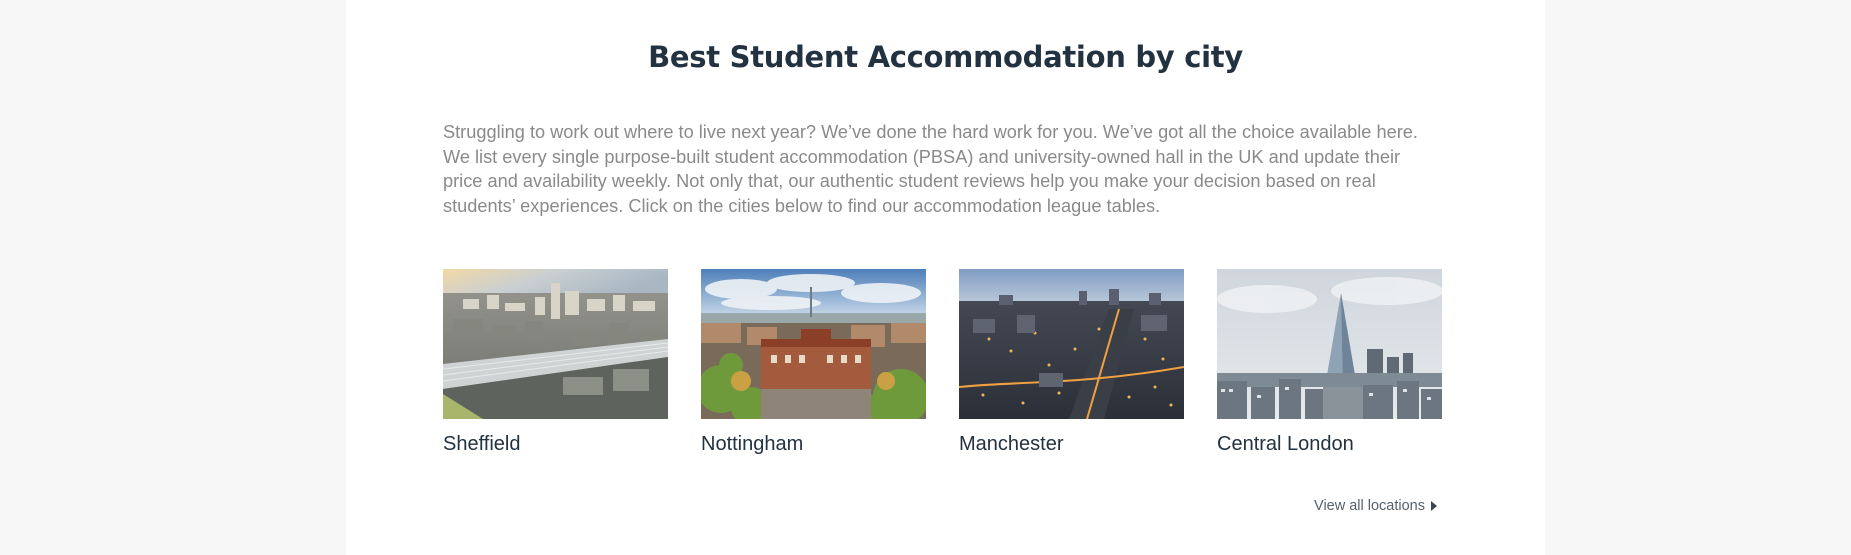 This screenshot has width=1851, height=555. What do you see at coordinates (555, 344) in the screenshot?
I see `sheffield-photo` at bounding box center [555, 344].